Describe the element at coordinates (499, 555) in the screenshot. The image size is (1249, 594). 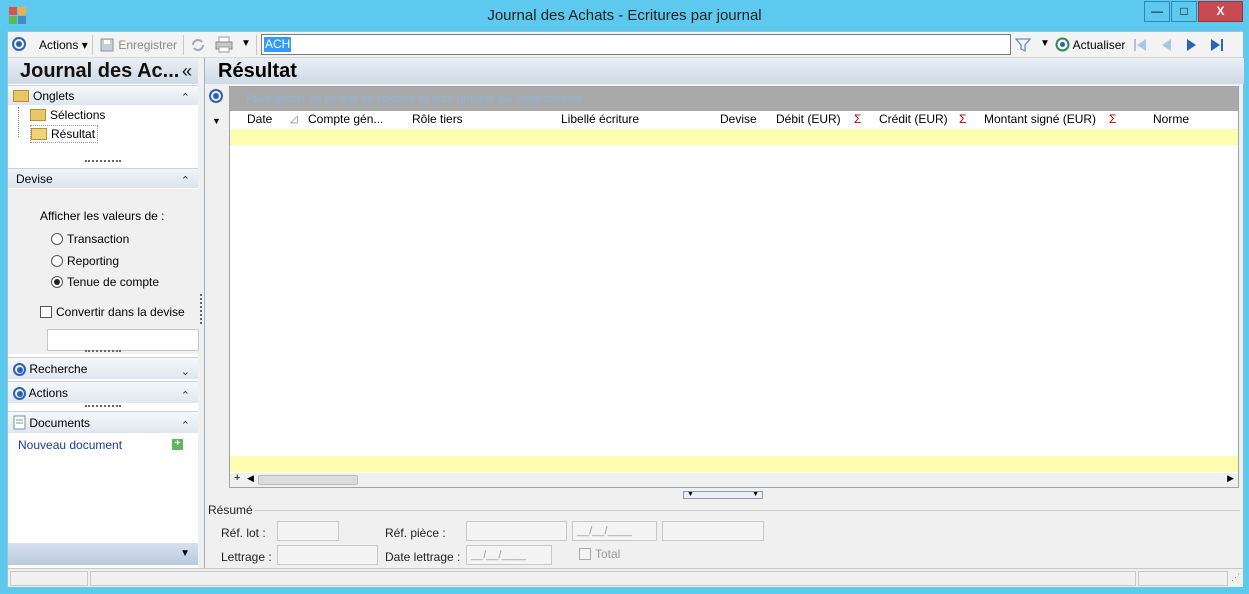
I see `date-lettrage-placeholder: __/__/____` at that location.